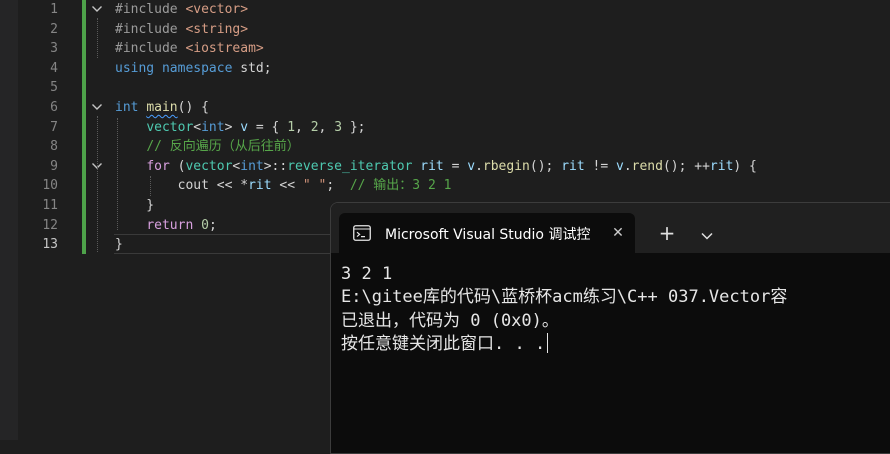 This screenshot has width=890, height=454. What do you see at coordinates (252, 68) in the screenshot?
I see `code-token: std;` at bounding box center [252, 68].